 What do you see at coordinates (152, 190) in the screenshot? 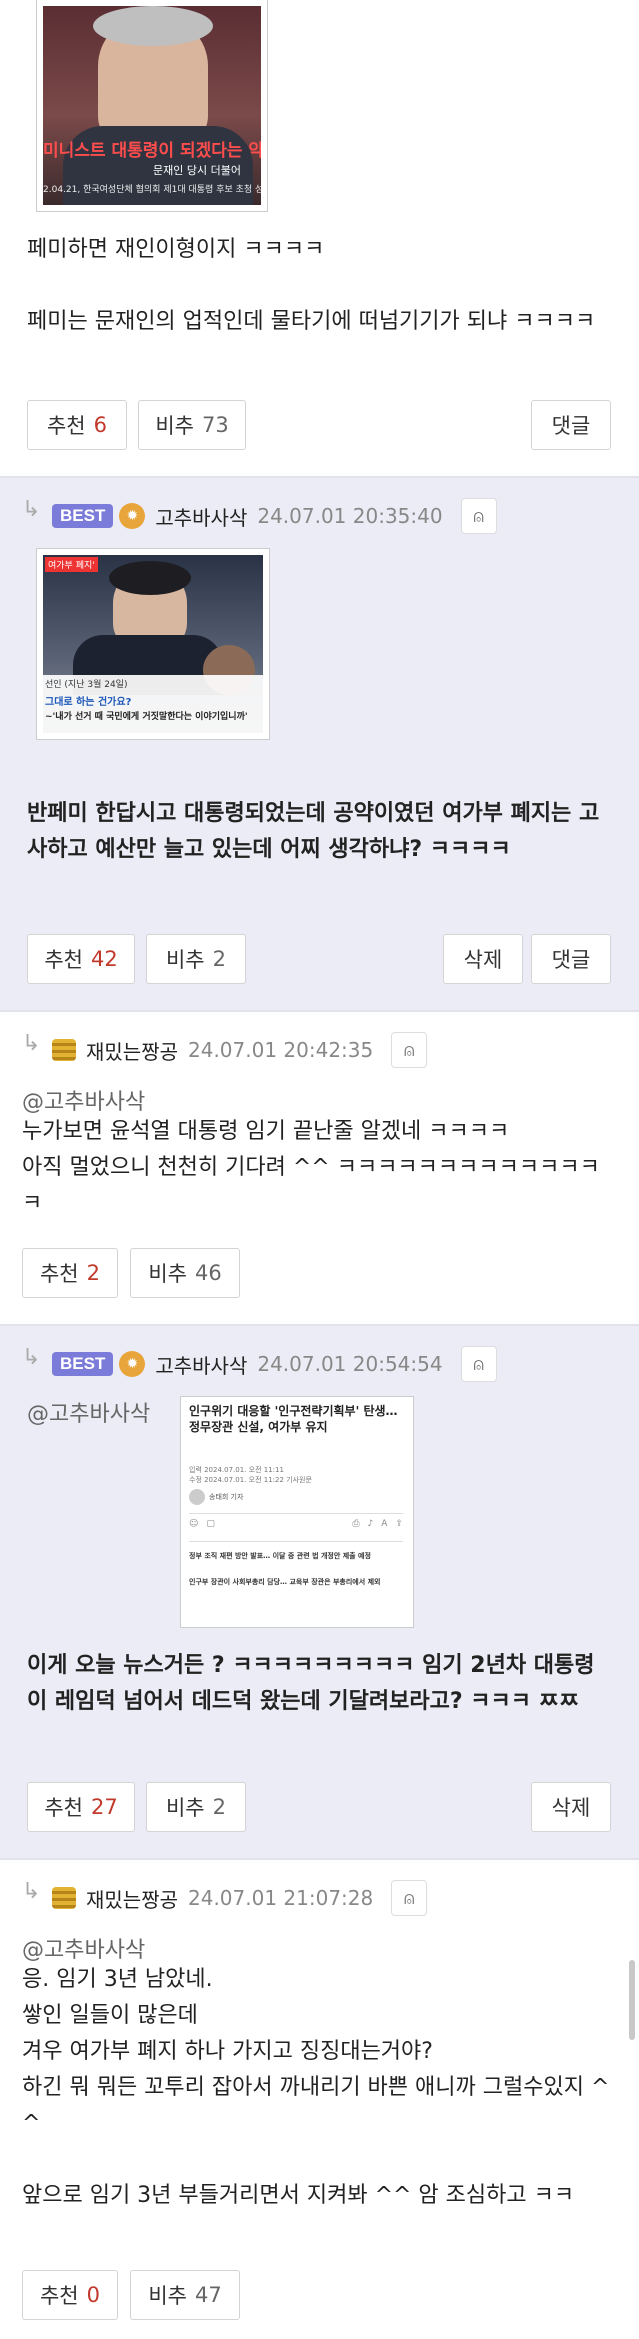
I see `image-caption-date: 2.04.21, 한국여성단체 협의회 제1대 대통령 후보 초청 성` at bounding box center [152, 190].